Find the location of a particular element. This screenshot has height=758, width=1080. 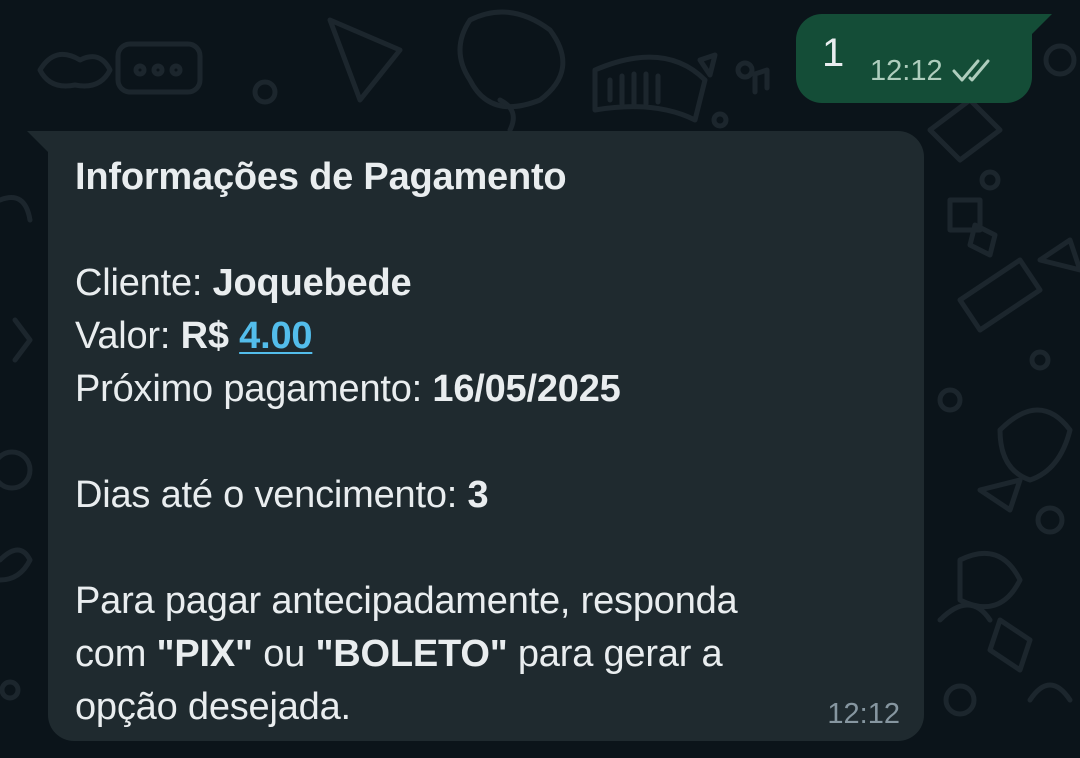

instruction-line-2: com "PIX" ou "BOLETO" para gerar a is located at coordinates (475, 654).